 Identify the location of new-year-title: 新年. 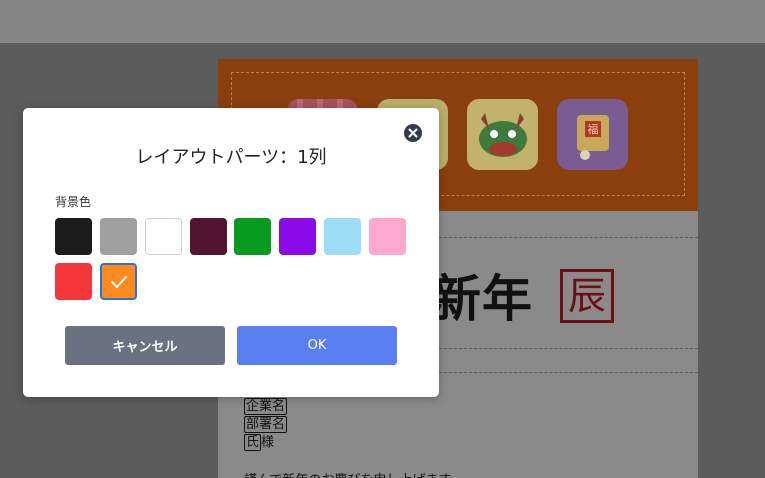
(482, 298).